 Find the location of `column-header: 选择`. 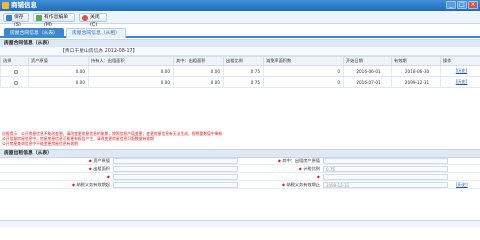

column-header: 选择 is located at coordinates (14, 61).